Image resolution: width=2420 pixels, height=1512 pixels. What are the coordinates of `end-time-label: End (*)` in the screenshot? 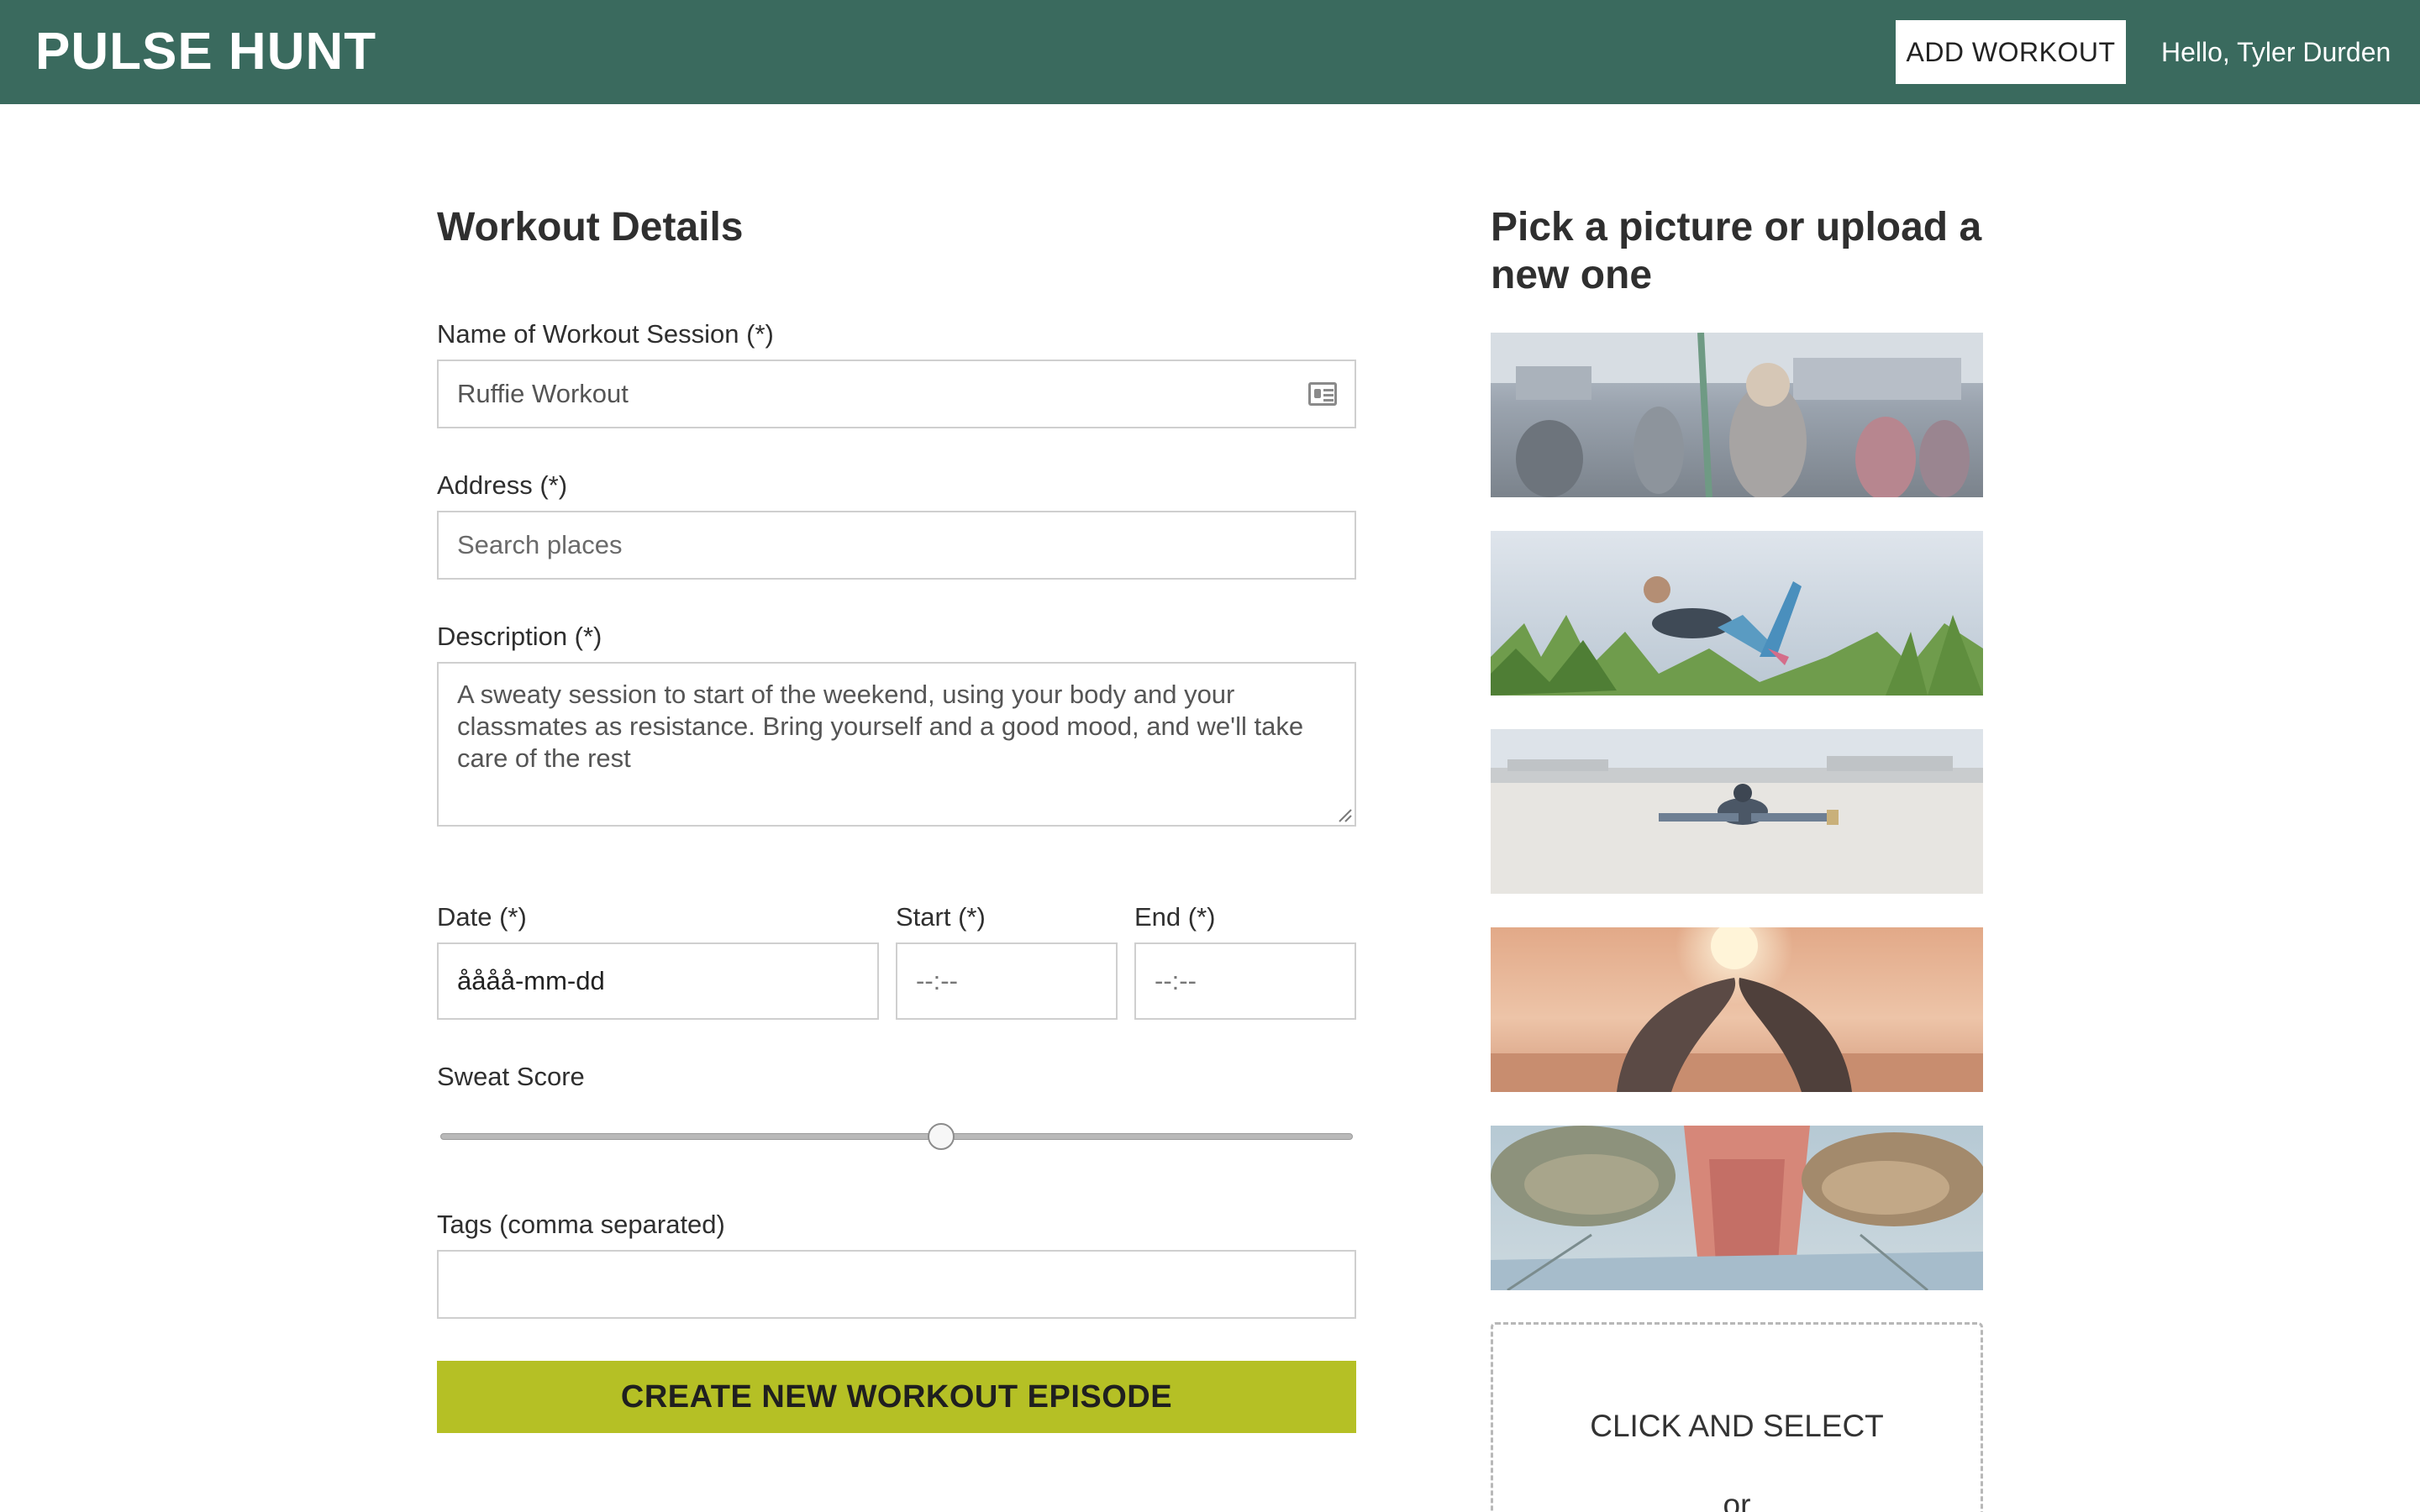 It's located at (1175, 917).